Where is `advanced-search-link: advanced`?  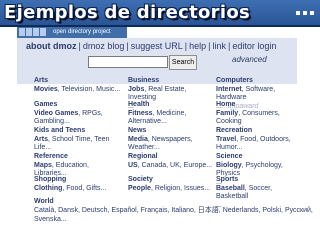 advanced-search-link: advanced is located at coordinates (249, 59).